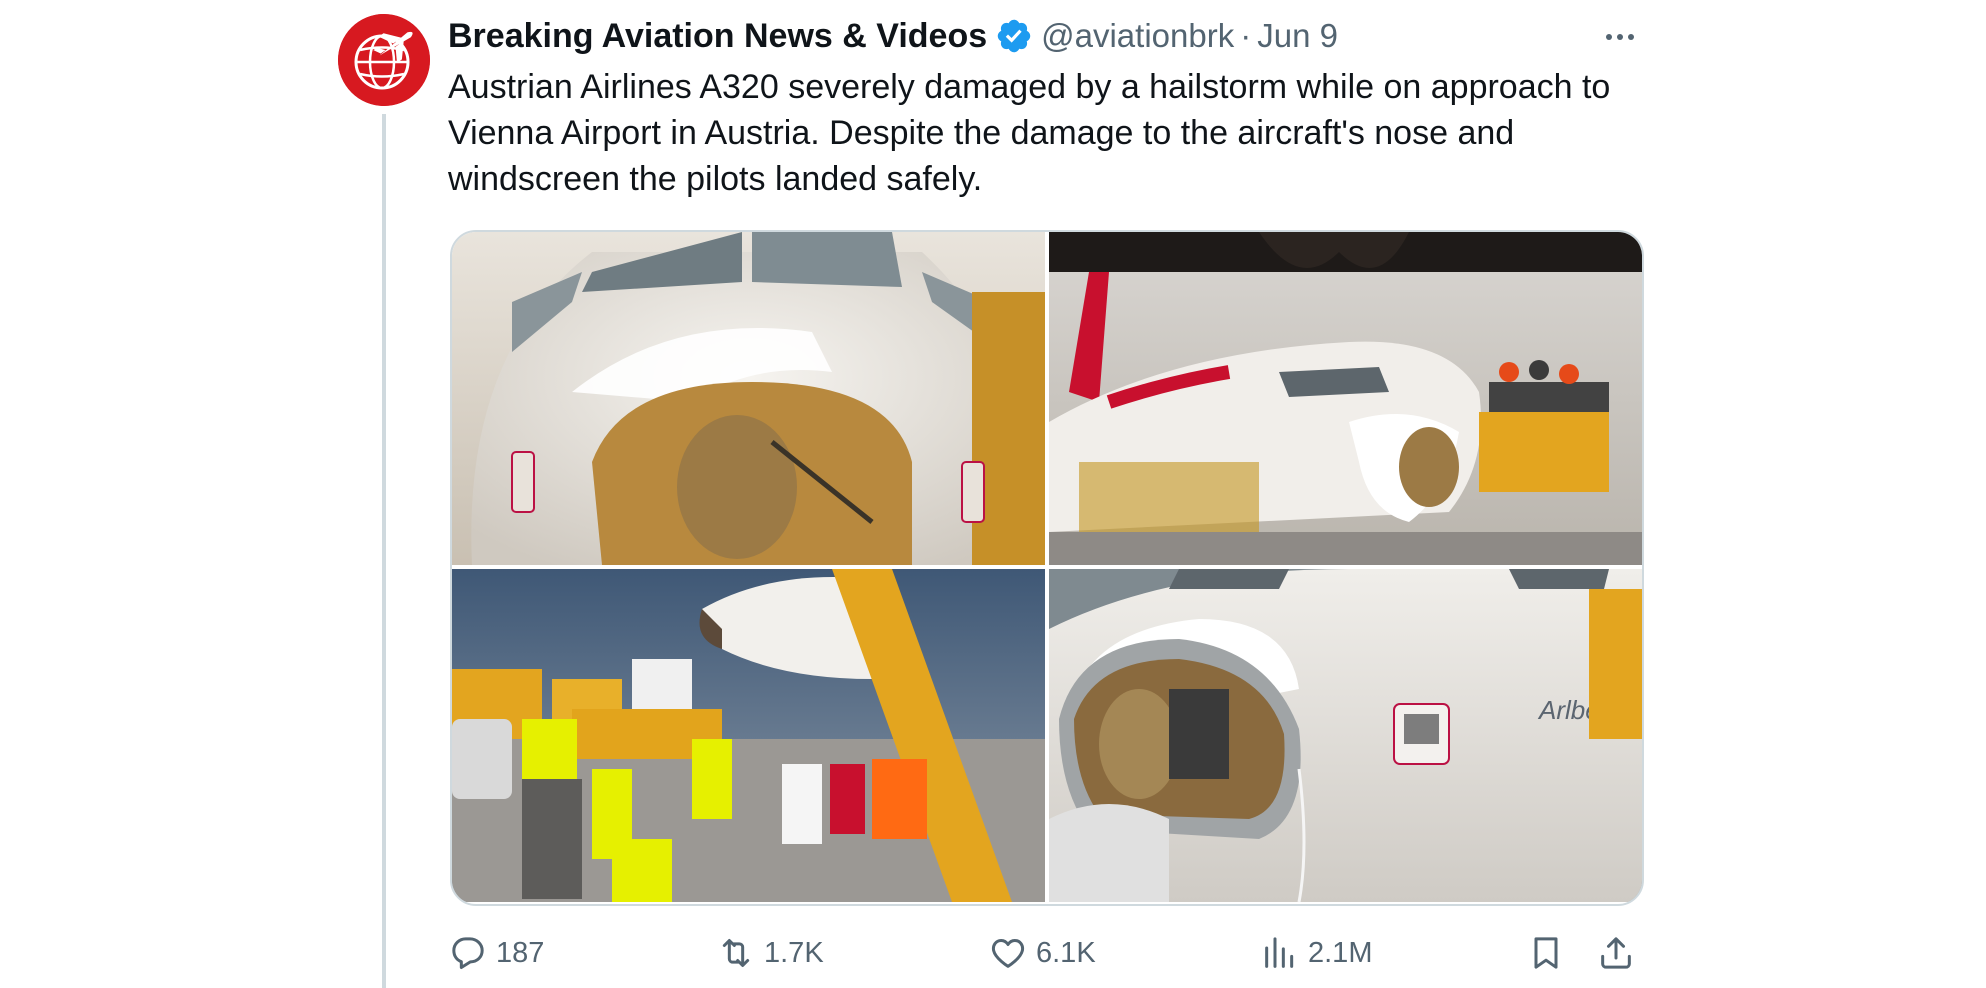 The height and width of the screenshot is (988, 1986). I want to click on like-button: 6.1K, so click(1042, 953).